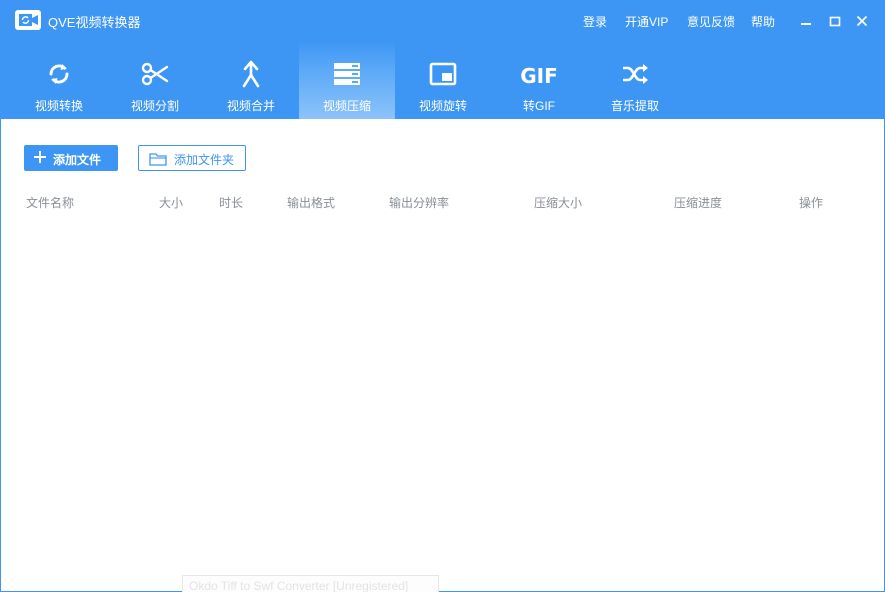 The image size is (885, 592). What do you see at coordinates (28, 20) in the screenshot?
I see `video-convert-logo-icon` at bounding box center [28, 20].